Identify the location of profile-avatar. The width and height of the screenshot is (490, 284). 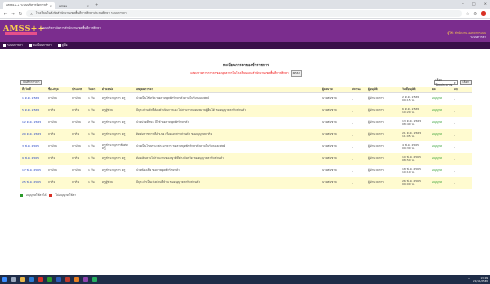
(483, 13).